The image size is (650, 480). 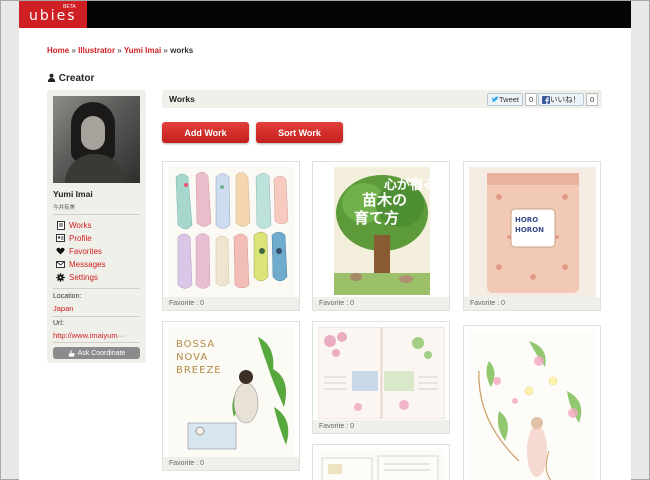 I want to click on sketch-partial, so click(x=380, y=467).